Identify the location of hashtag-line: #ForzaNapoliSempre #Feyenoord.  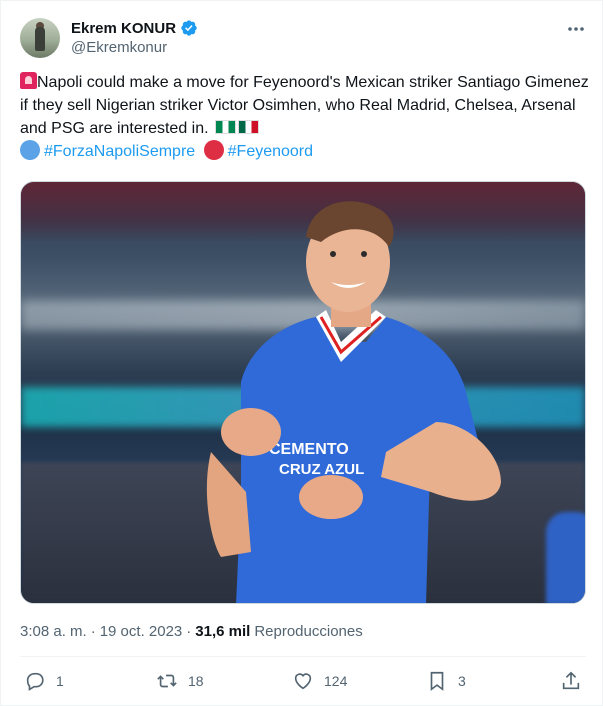
(305, 151).